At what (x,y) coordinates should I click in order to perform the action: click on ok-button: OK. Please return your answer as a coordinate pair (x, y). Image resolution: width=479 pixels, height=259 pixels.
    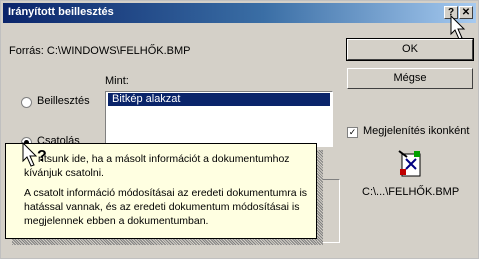
    Looking at the image, I should click on (410, 49).